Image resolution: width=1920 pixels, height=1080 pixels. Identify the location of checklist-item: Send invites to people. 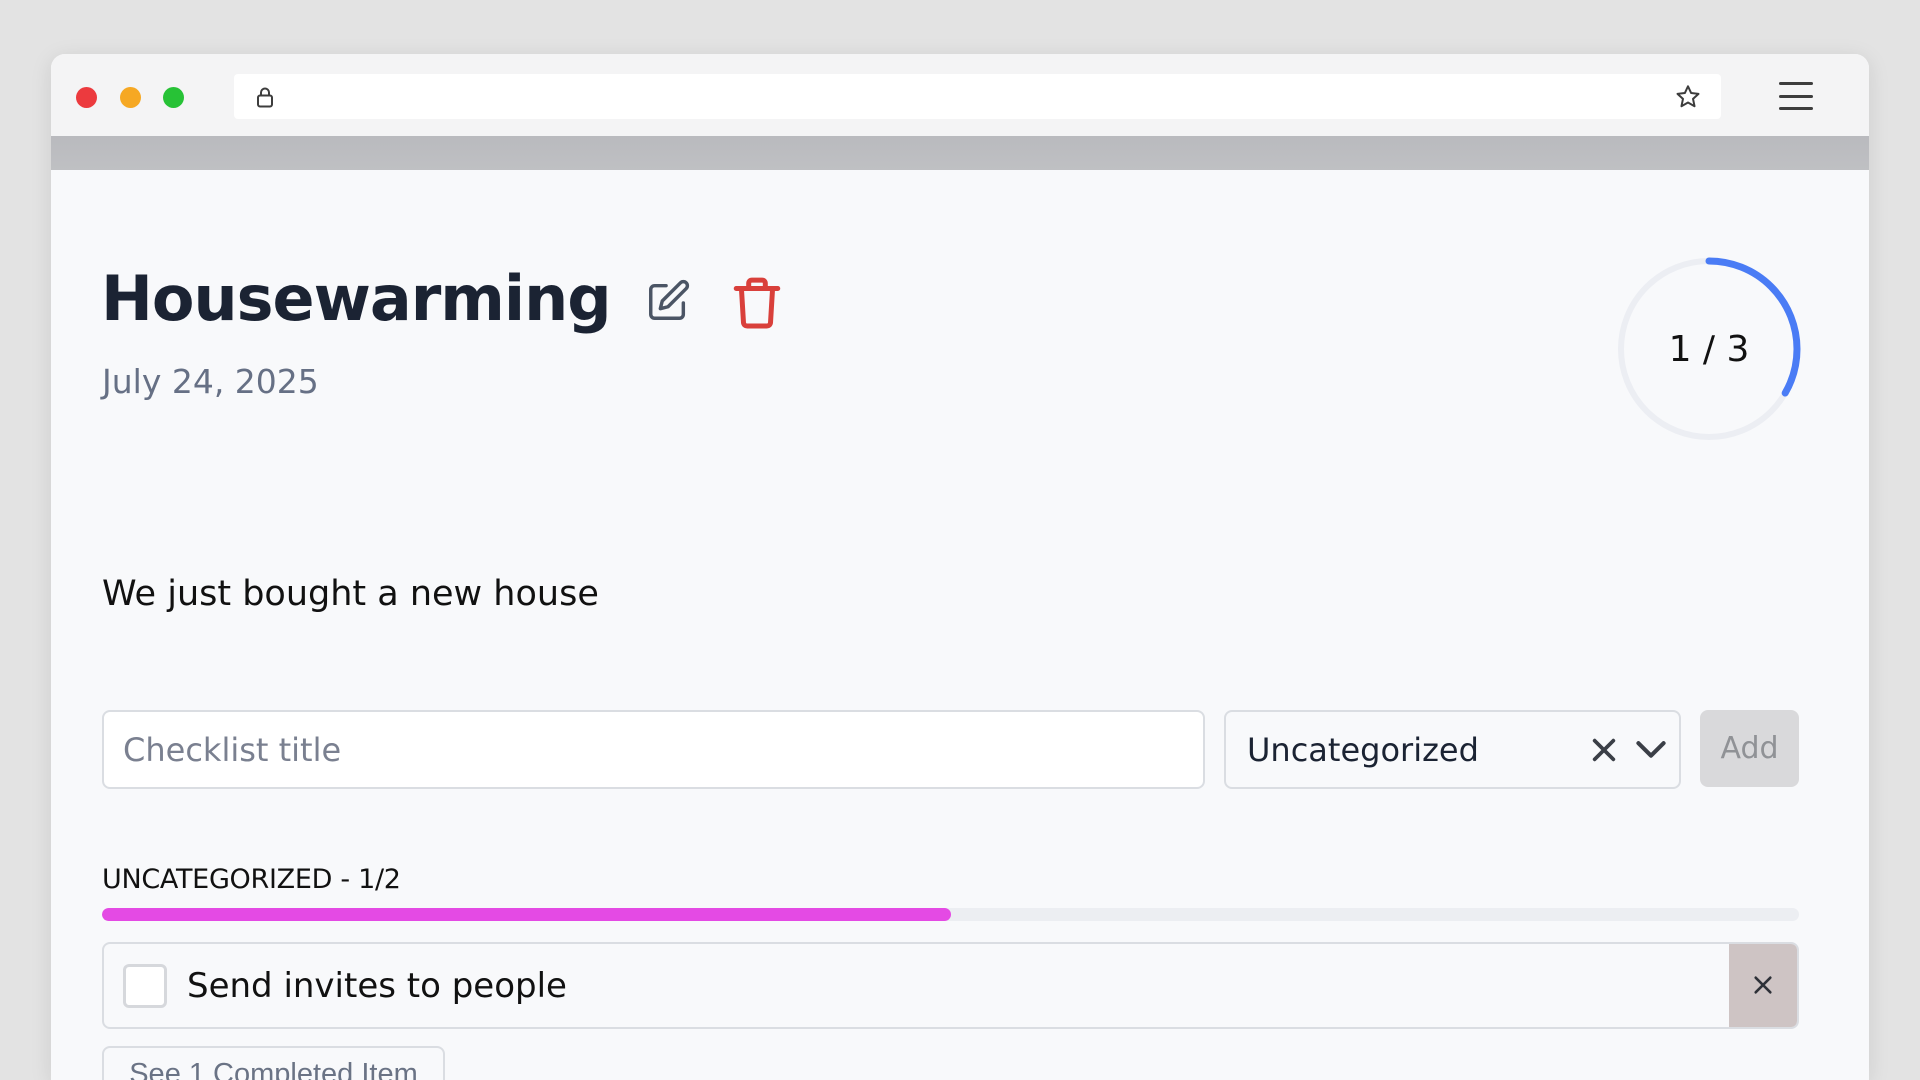
(950, 985).